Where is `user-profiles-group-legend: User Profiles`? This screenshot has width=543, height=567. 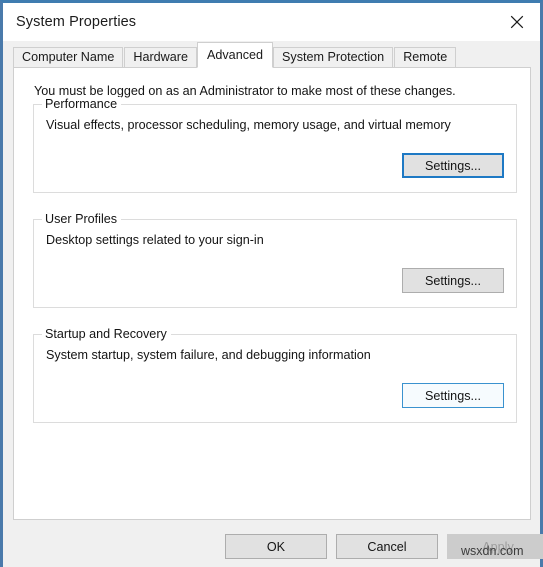 user-profiles-group-legend: User Profiles is located at coordinates (82, 219).